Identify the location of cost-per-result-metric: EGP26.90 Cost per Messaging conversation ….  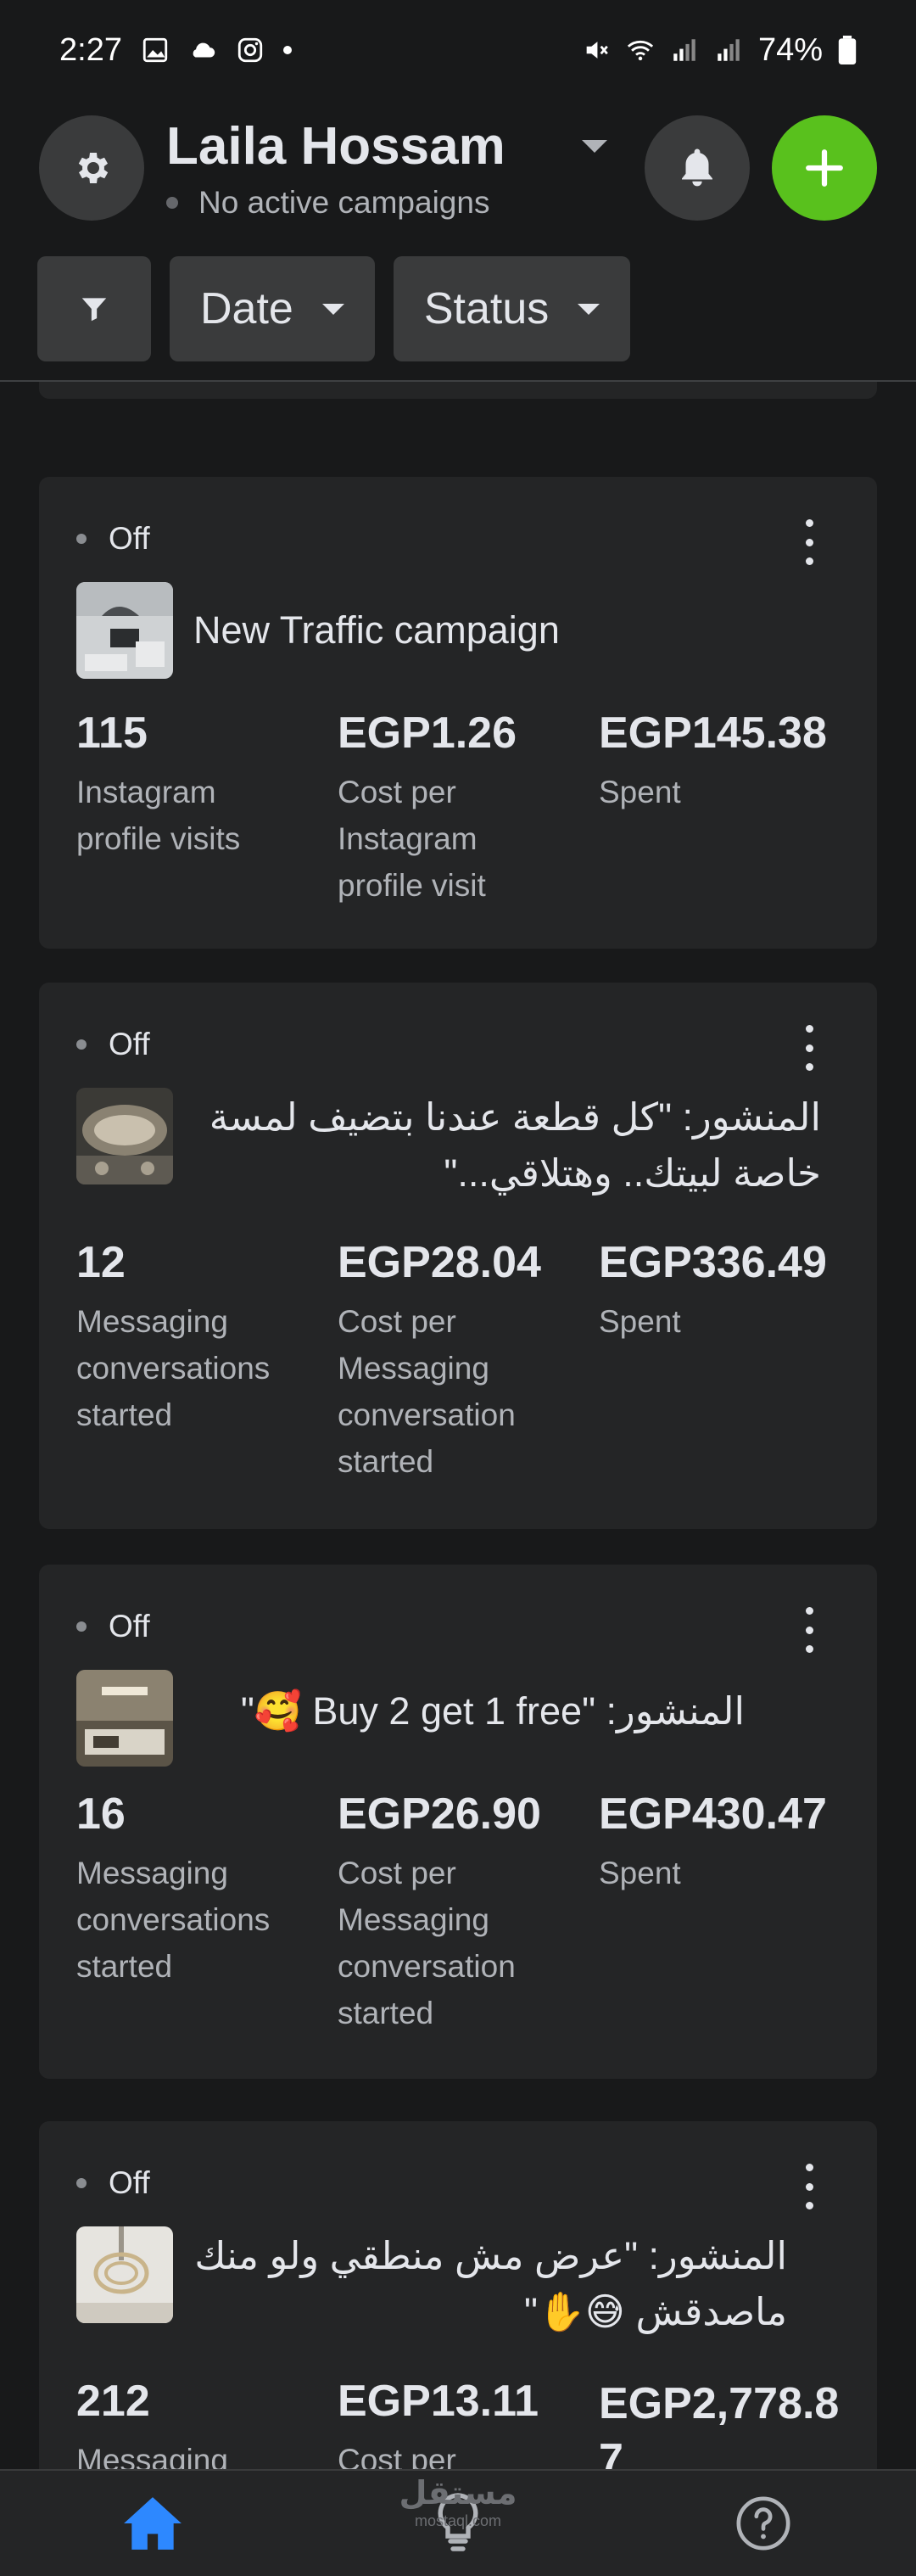
(468, 1913).